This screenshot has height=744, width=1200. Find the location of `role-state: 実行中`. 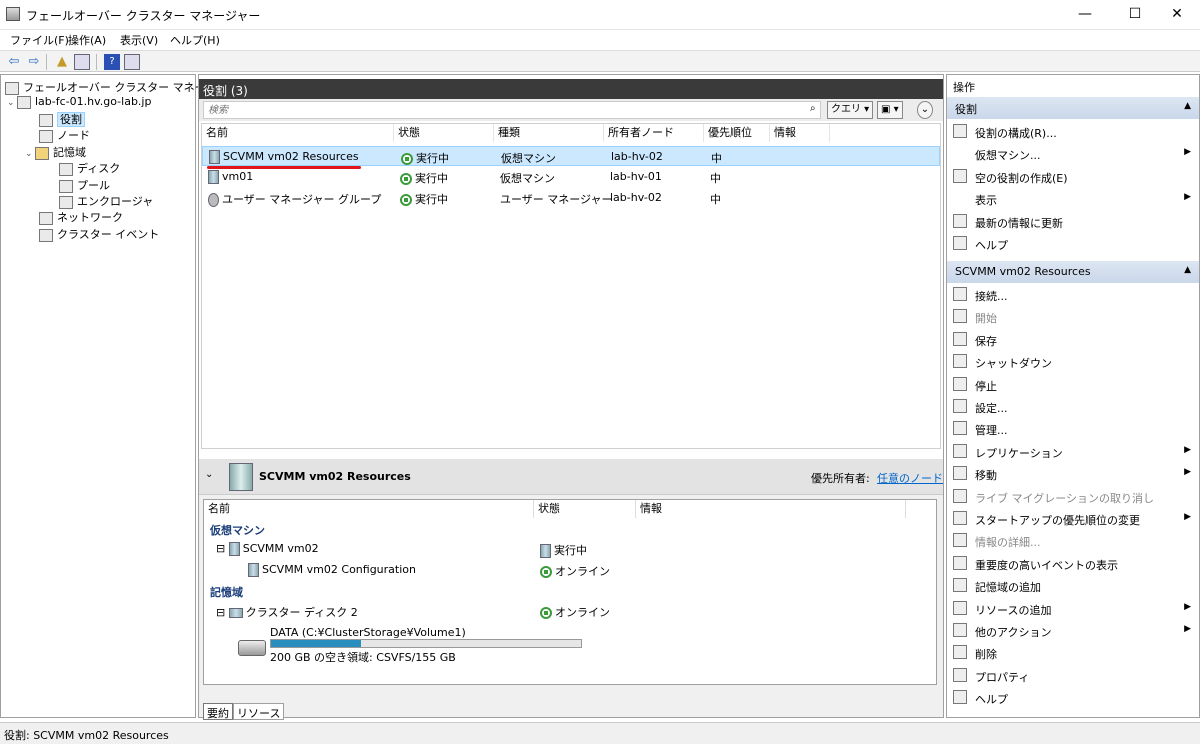

role-state: 実行中 is located at coordinates (431, 199).